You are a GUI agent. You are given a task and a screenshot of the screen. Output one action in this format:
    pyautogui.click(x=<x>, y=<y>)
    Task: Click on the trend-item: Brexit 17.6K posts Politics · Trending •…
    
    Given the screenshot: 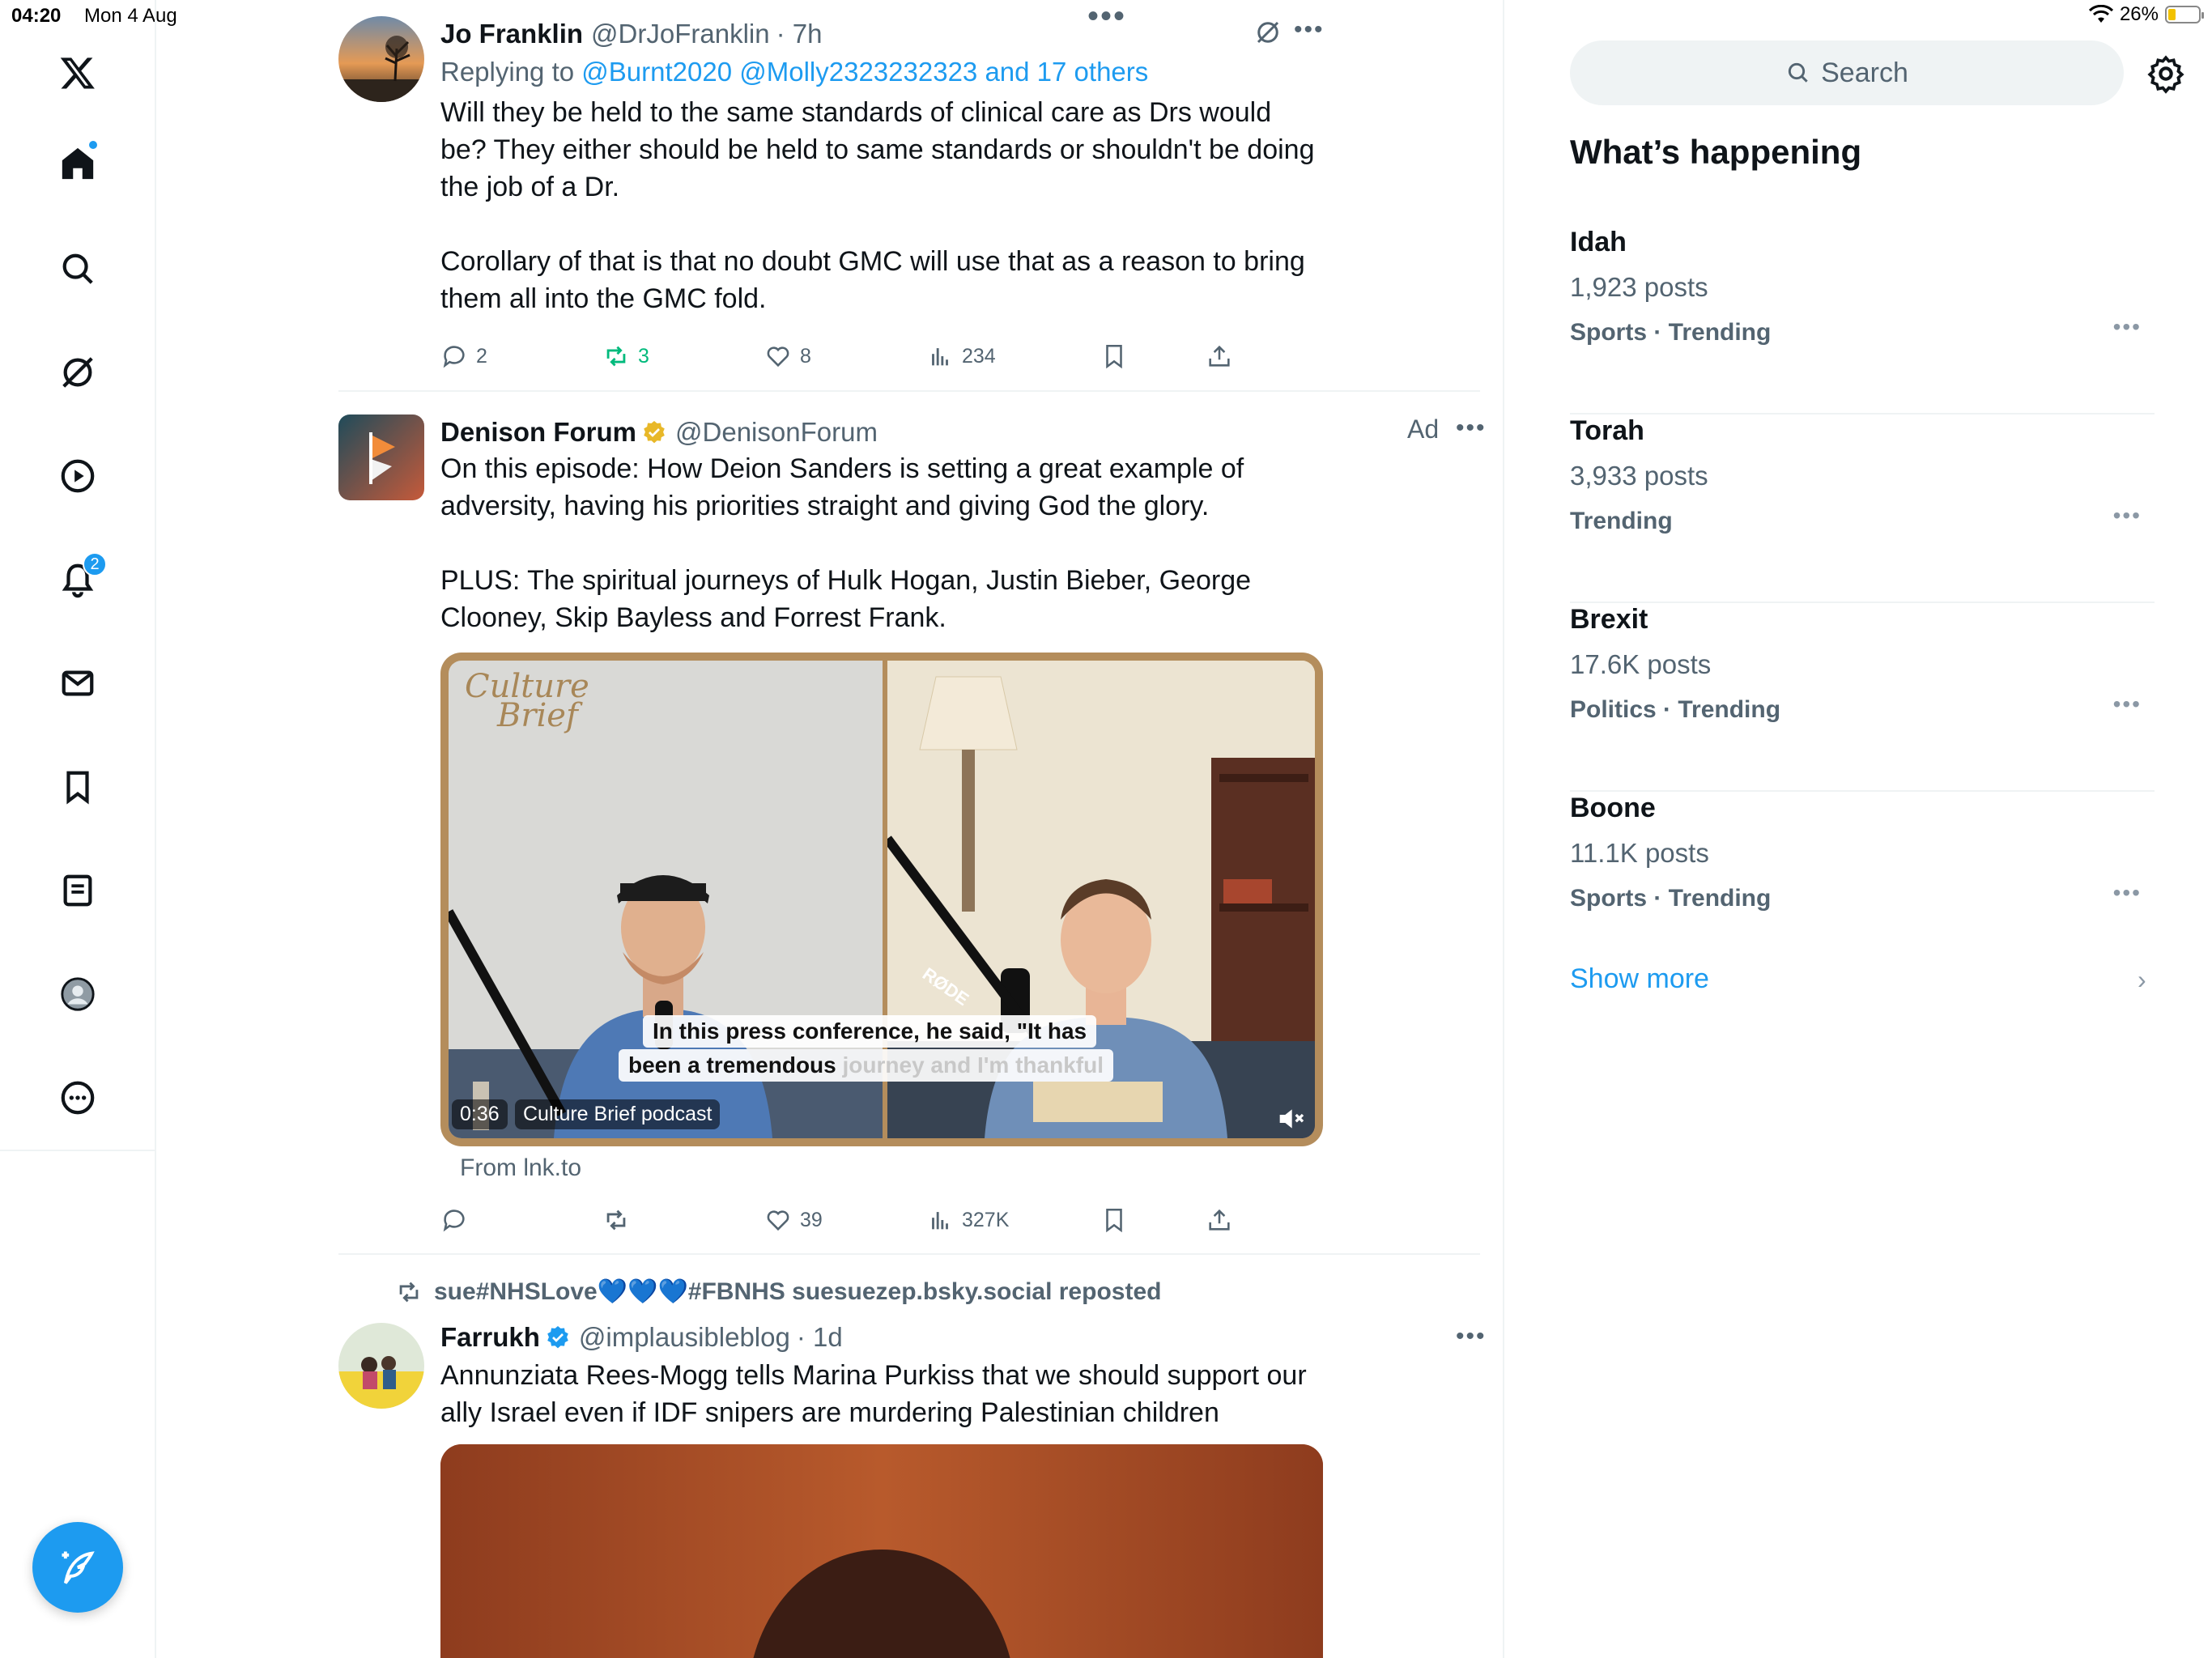 What is the action you would take?
    pyautogui.click(x=1863, y=698)
    